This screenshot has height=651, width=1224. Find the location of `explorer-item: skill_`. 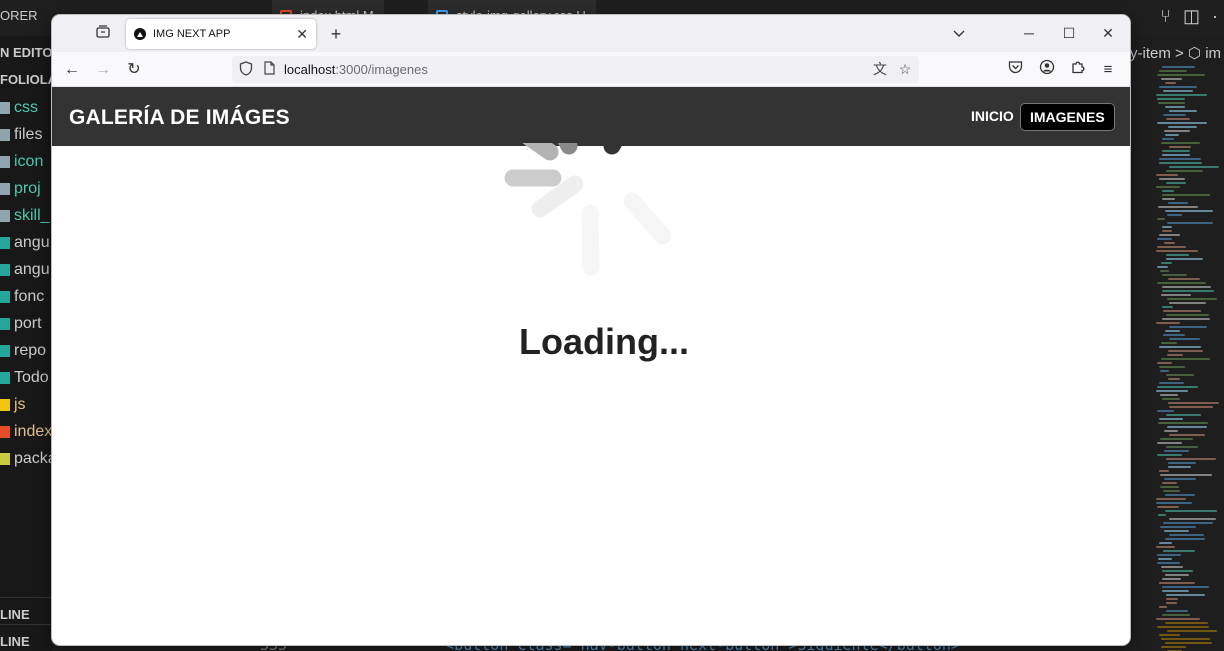

explorer-item: skill_ is located at coordinates (25, 216).